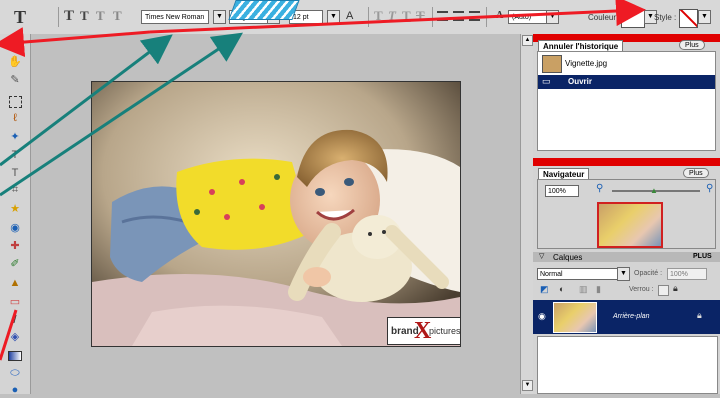 The width and height of the screenshot is (720, 398). I want to click on navigator-plus-button: Plus, so click(696, 173).